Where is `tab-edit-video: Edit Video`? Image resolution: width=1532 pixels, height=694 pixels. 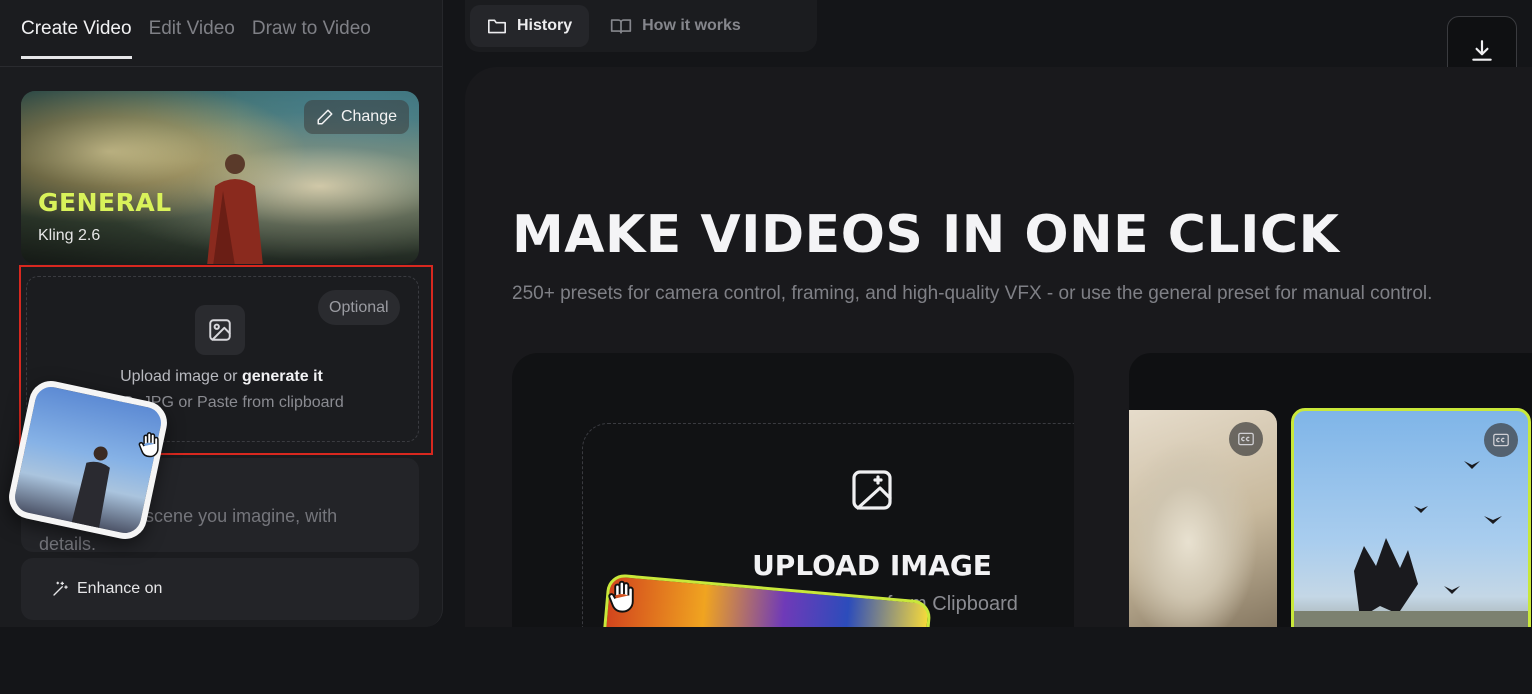
tab-edit-video: Edit Video is located at coordinates (192, 38).